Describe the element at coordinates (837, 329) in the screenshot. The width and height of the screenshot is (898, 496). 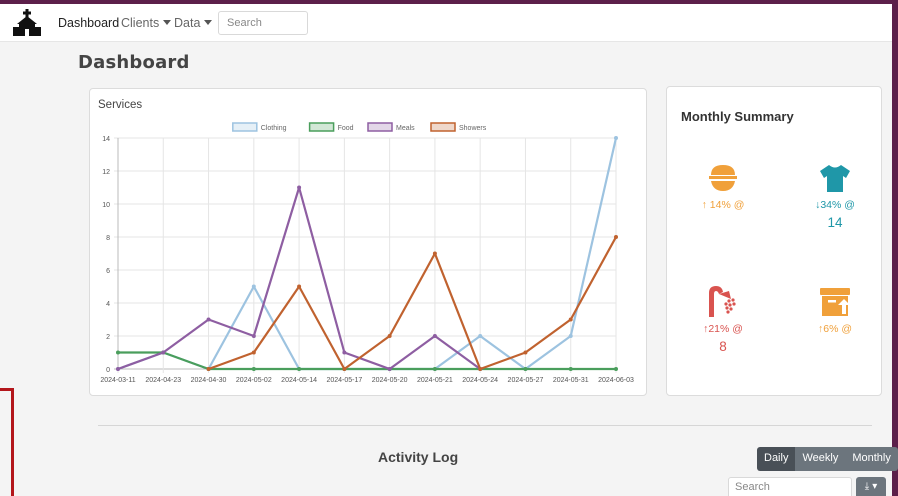
I see `summary-other-pct-text: 6% @` at that location.